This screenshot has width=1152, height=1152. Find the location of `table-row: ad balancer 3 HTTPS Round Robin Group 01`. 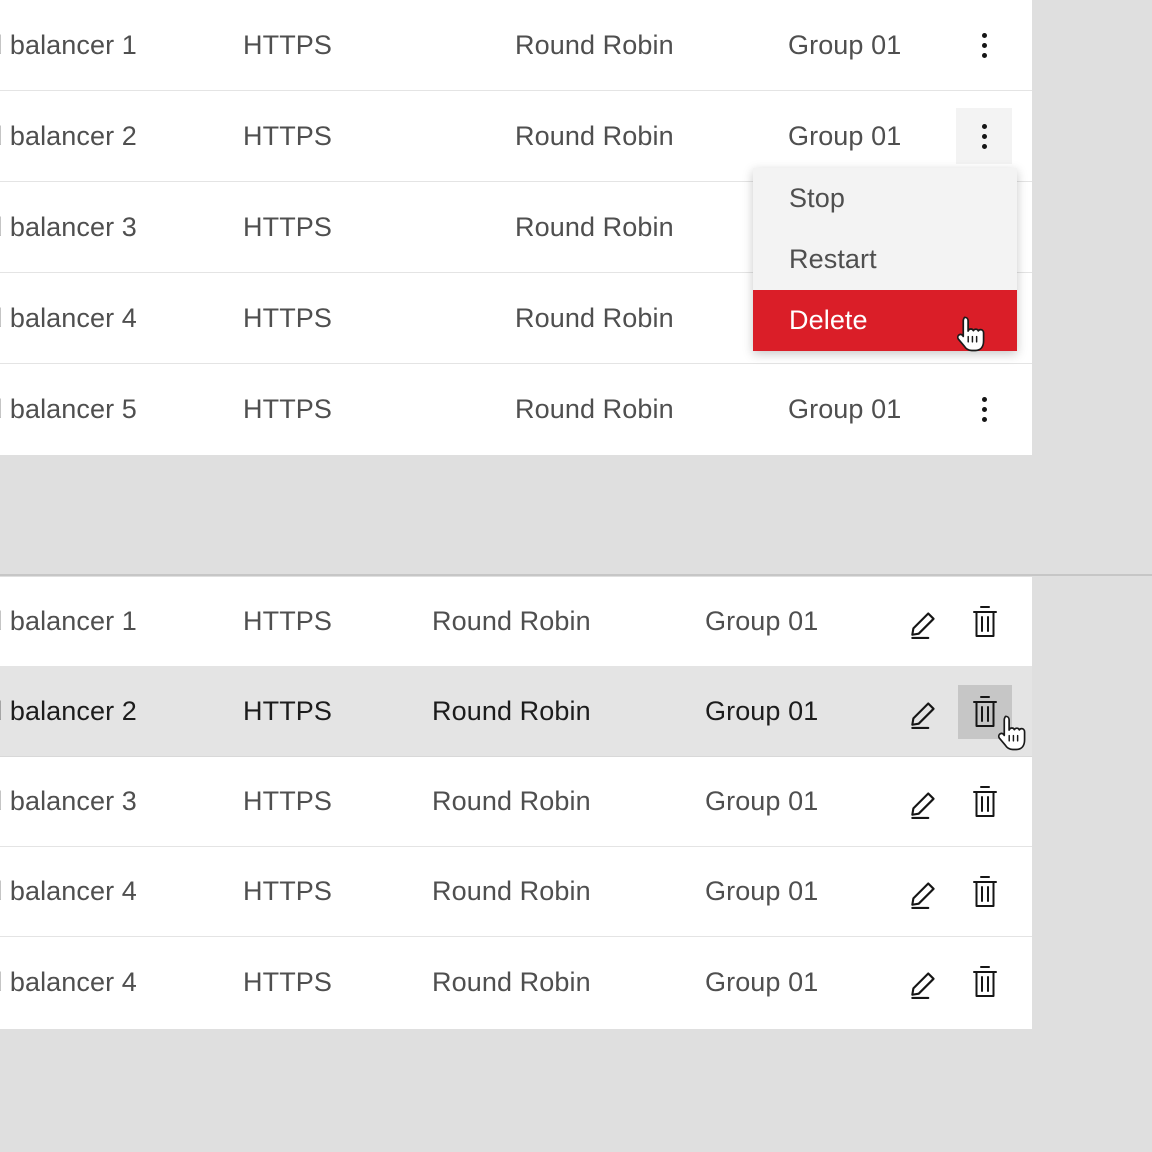

table-row: ad balancer 3 HTTPS Round Robin Group 01 is located at coordinates (516, 802).